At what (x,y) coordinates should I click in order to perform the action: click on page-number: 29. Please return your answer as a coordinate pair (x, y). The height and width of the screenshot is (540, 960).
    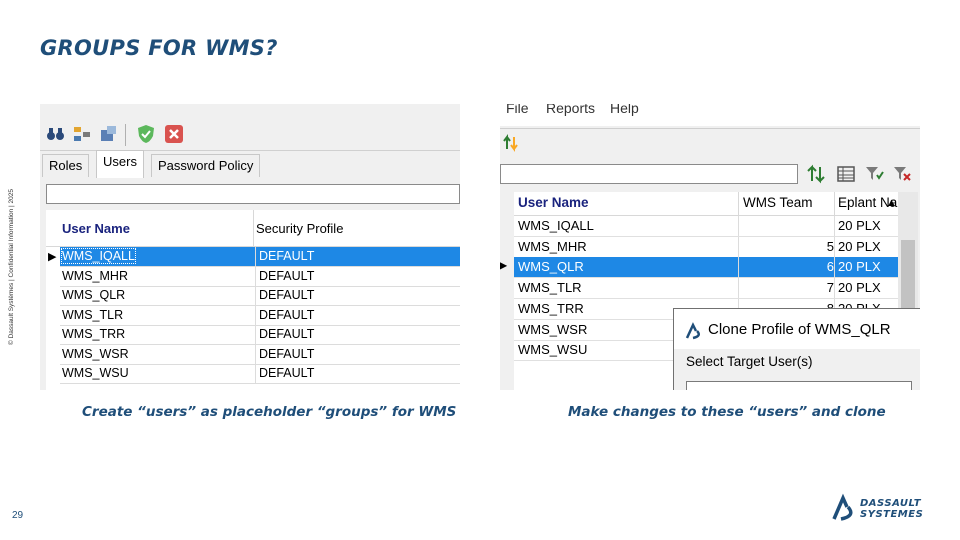
    Looking at the image, I should click on (18, 515).